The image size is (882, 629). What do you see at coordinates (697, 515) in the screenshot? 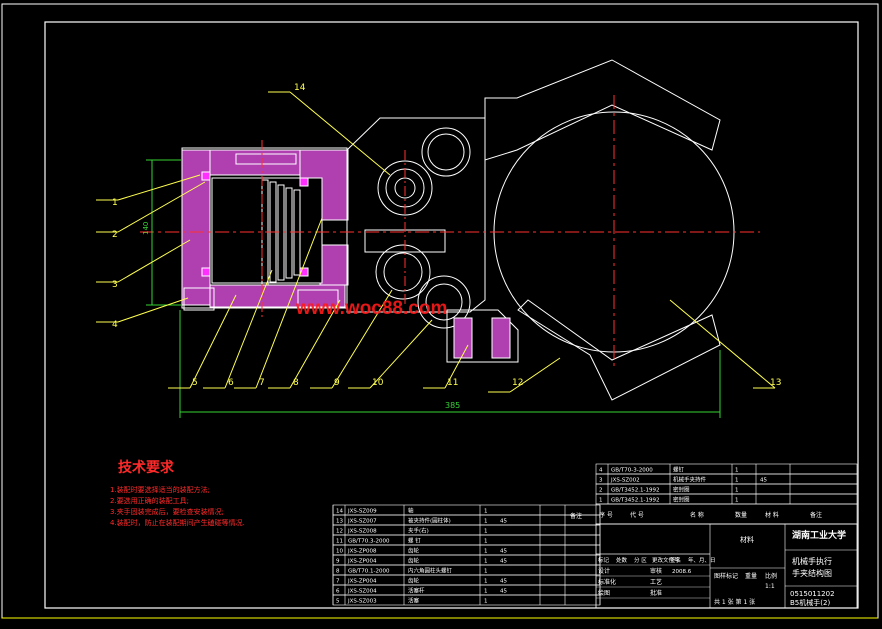
I see `upper-list-header: 名 称` at bounding box center [697, 515].